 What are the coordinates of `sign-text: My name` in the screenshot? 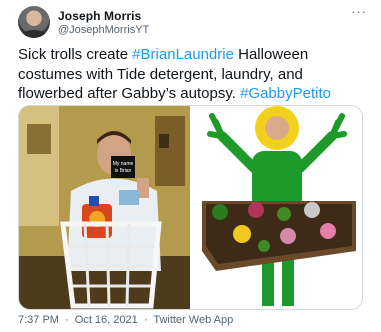 It's located at (123, 164).